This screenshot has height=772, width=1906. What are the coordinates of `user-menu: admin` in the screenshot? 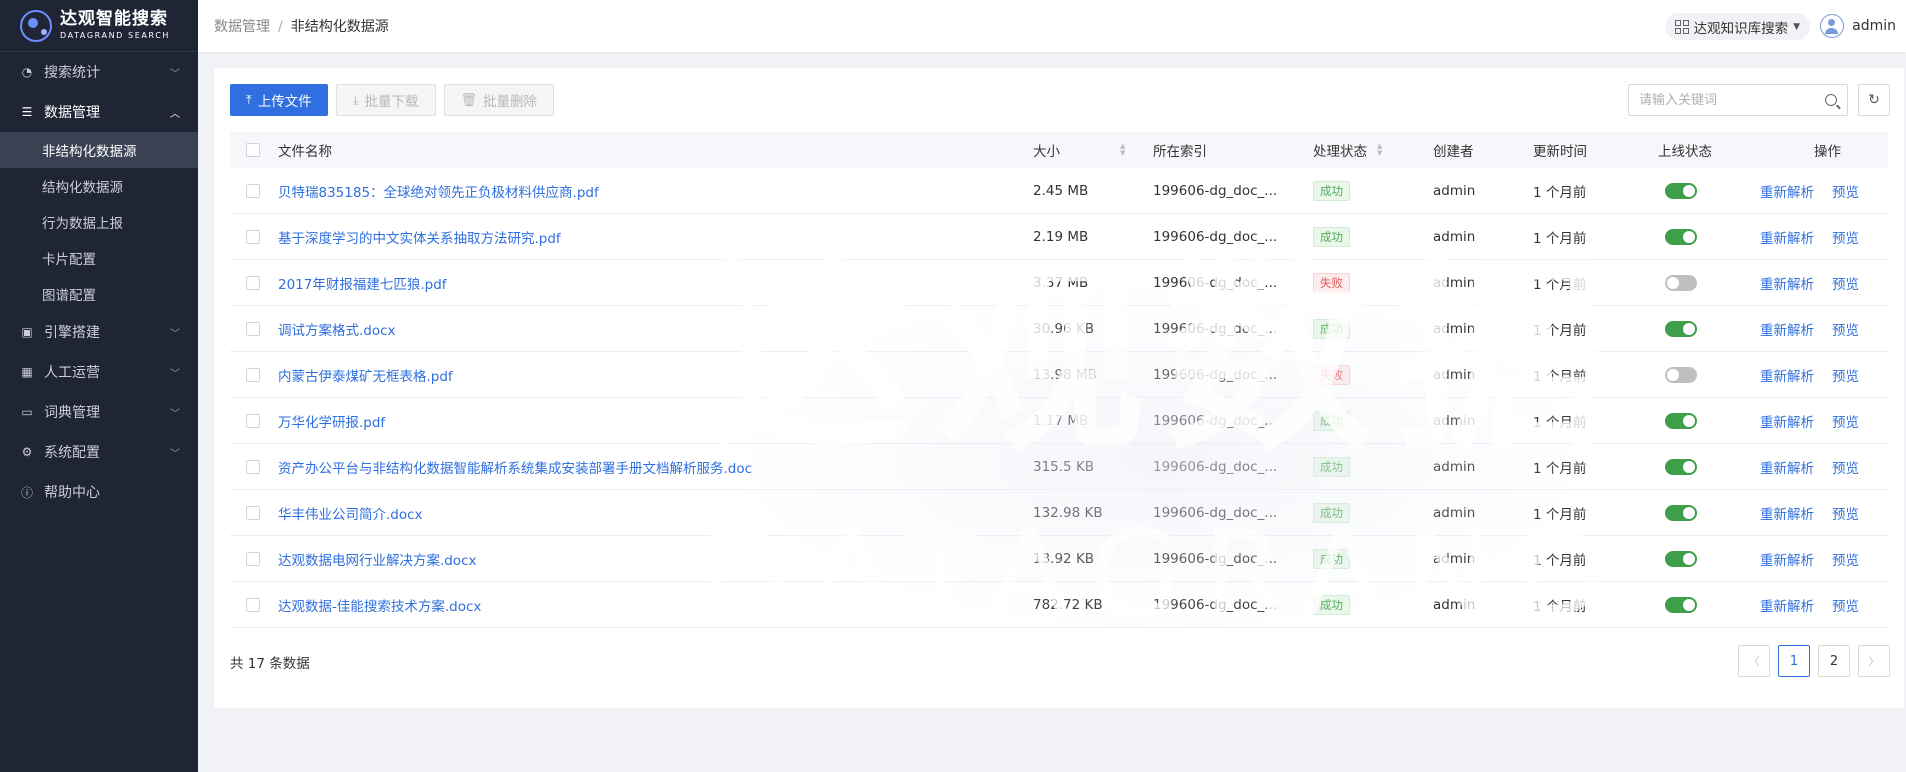 It's located at (1858, 26).